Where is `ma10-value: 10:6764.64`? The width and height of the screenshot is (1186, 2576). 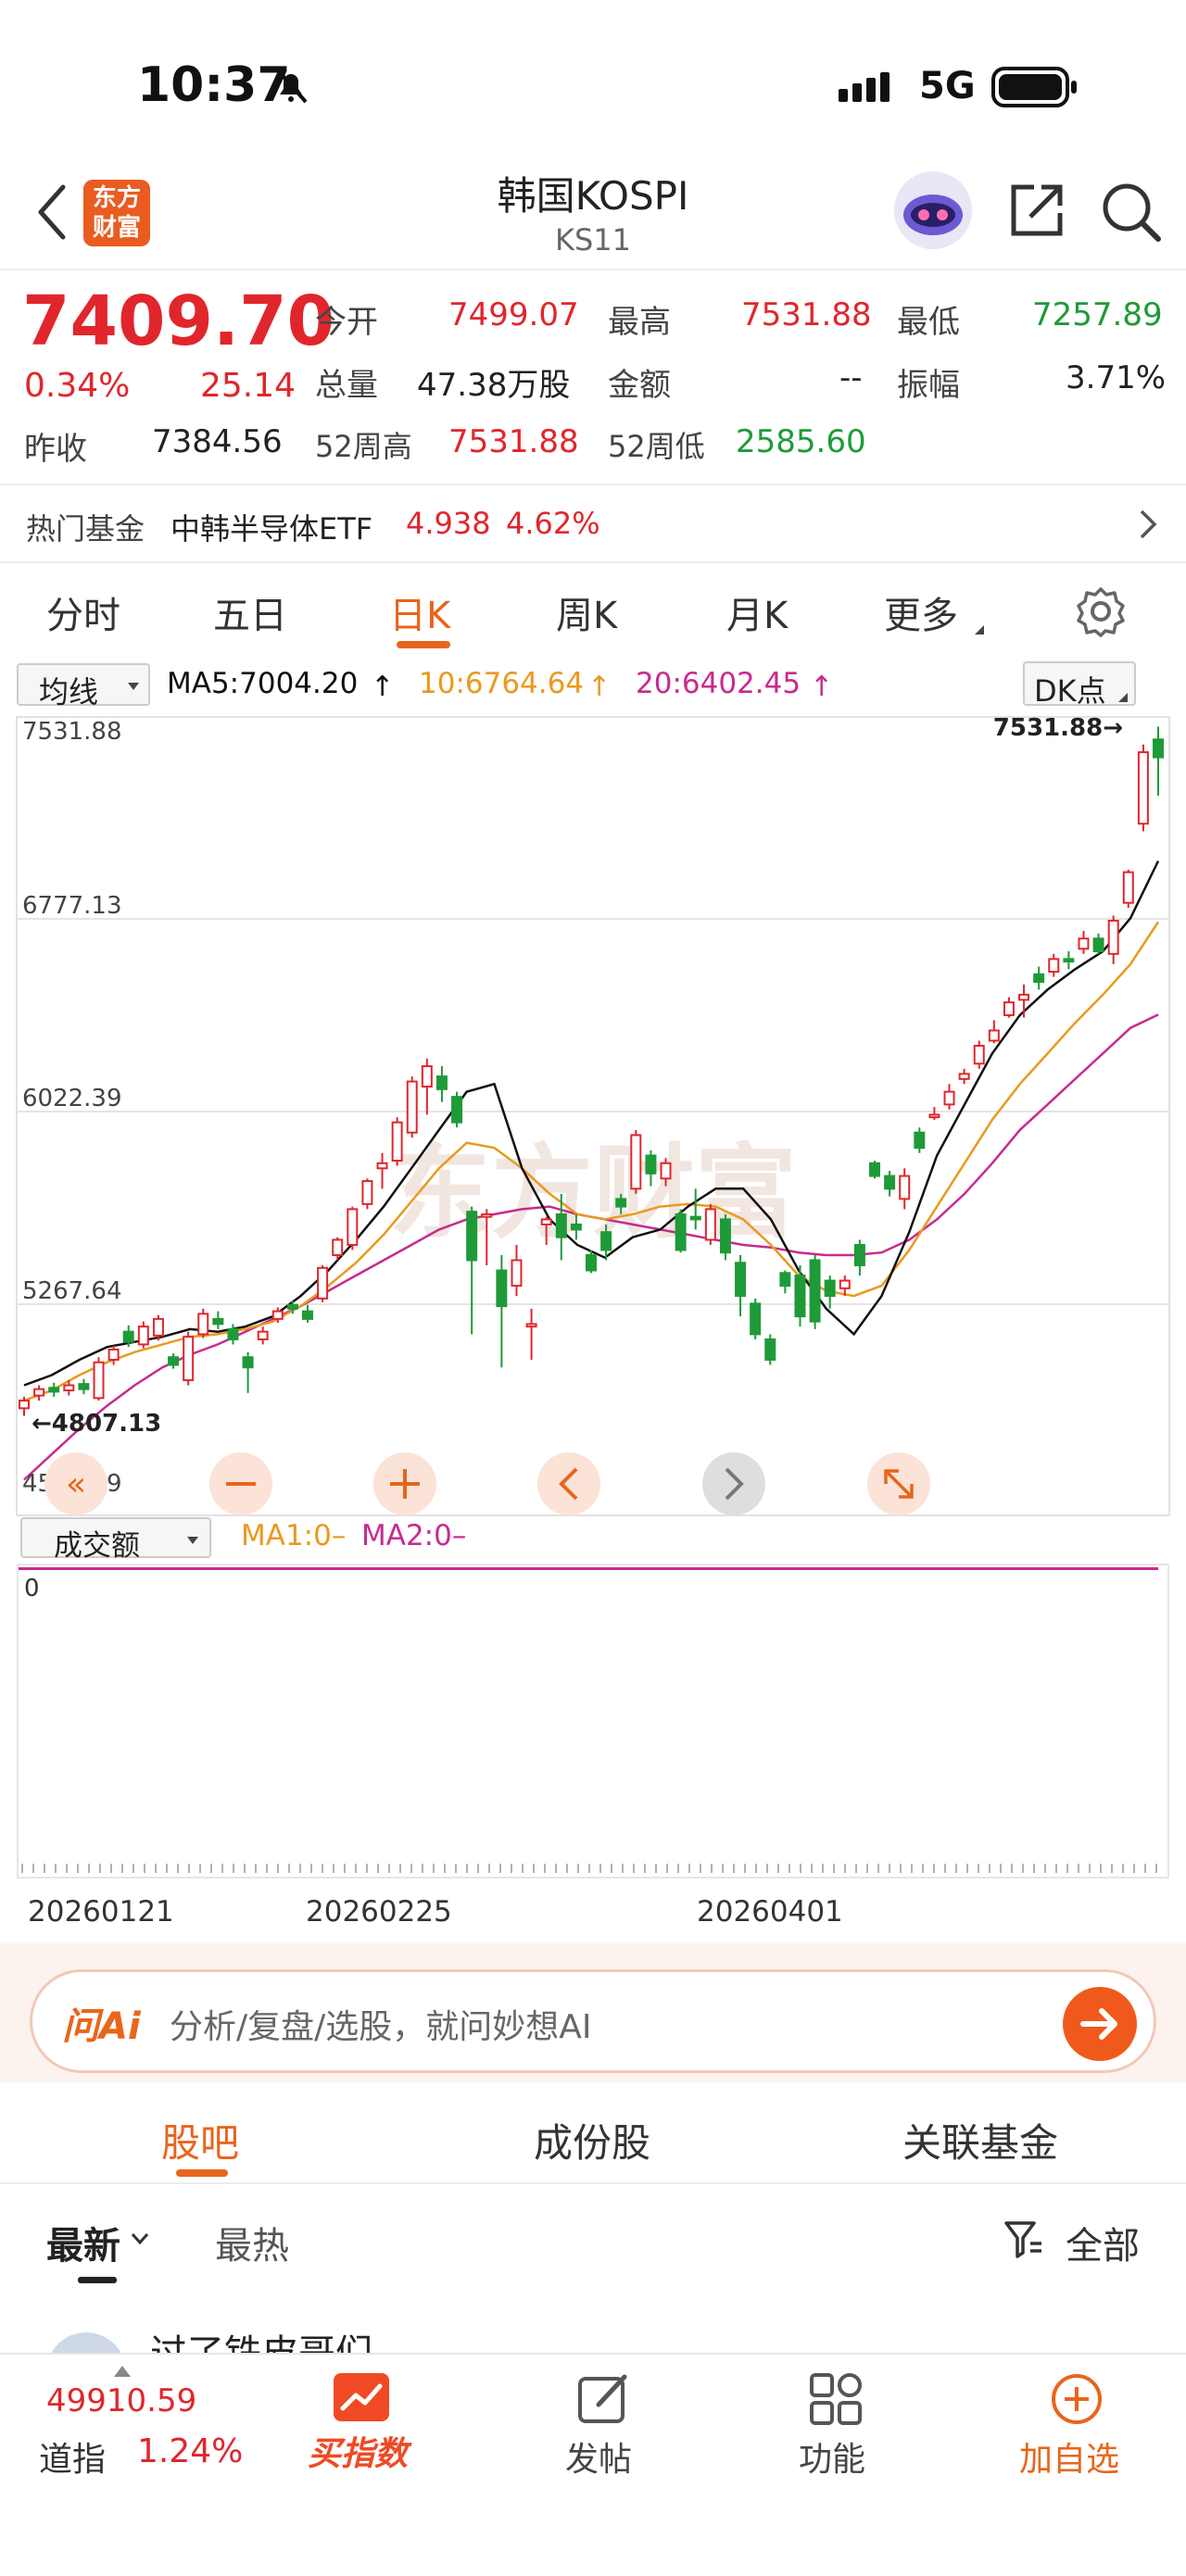
ma10-value: 10:6764.64 is located at coordinates (502, 683).